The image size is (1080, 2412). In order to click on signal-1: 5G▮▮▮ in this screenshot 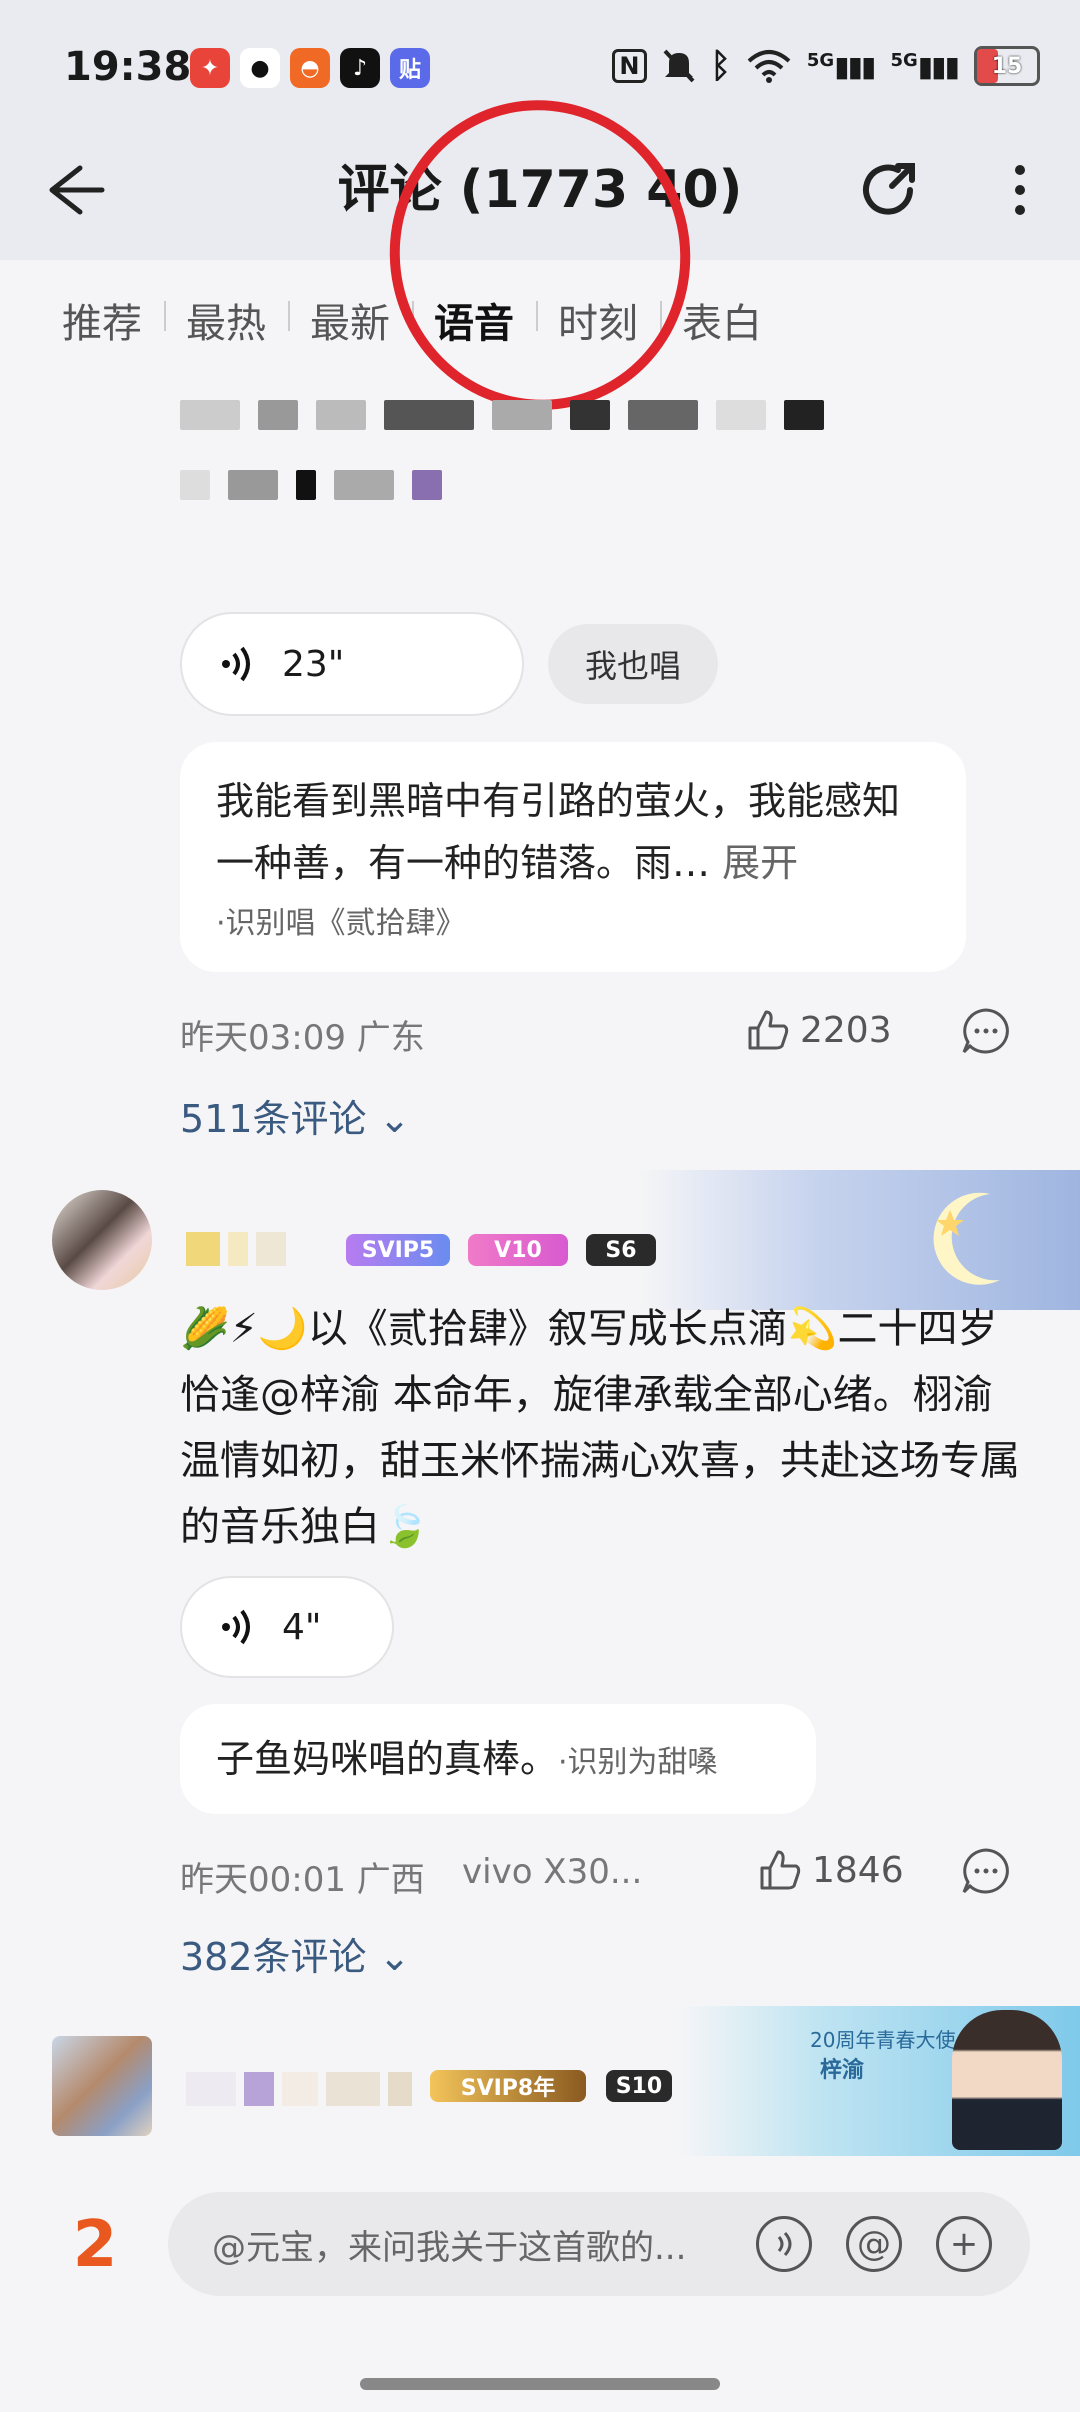, I will do `click(841, 66)`.